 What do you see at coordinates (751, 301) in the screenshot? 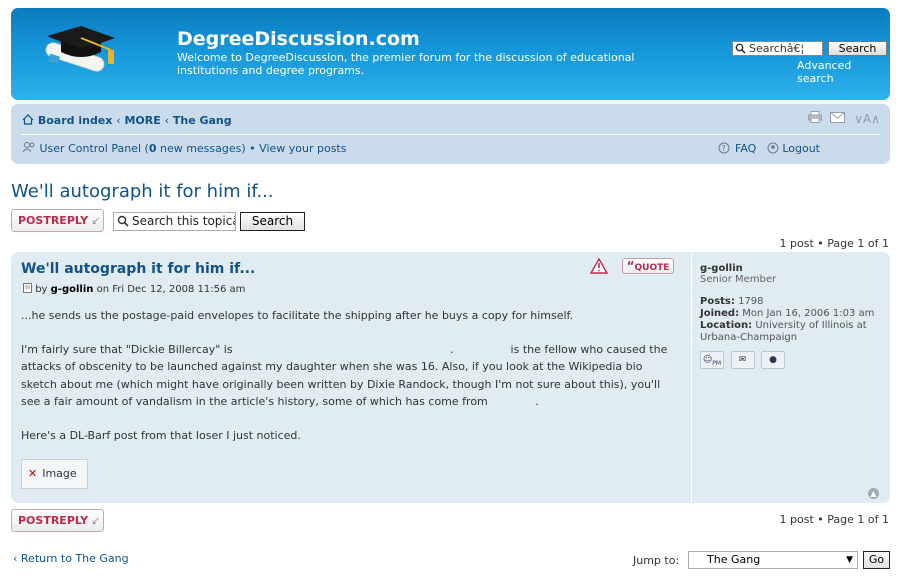
I see `posts-value: 1798` at bounding box center [751, 301].